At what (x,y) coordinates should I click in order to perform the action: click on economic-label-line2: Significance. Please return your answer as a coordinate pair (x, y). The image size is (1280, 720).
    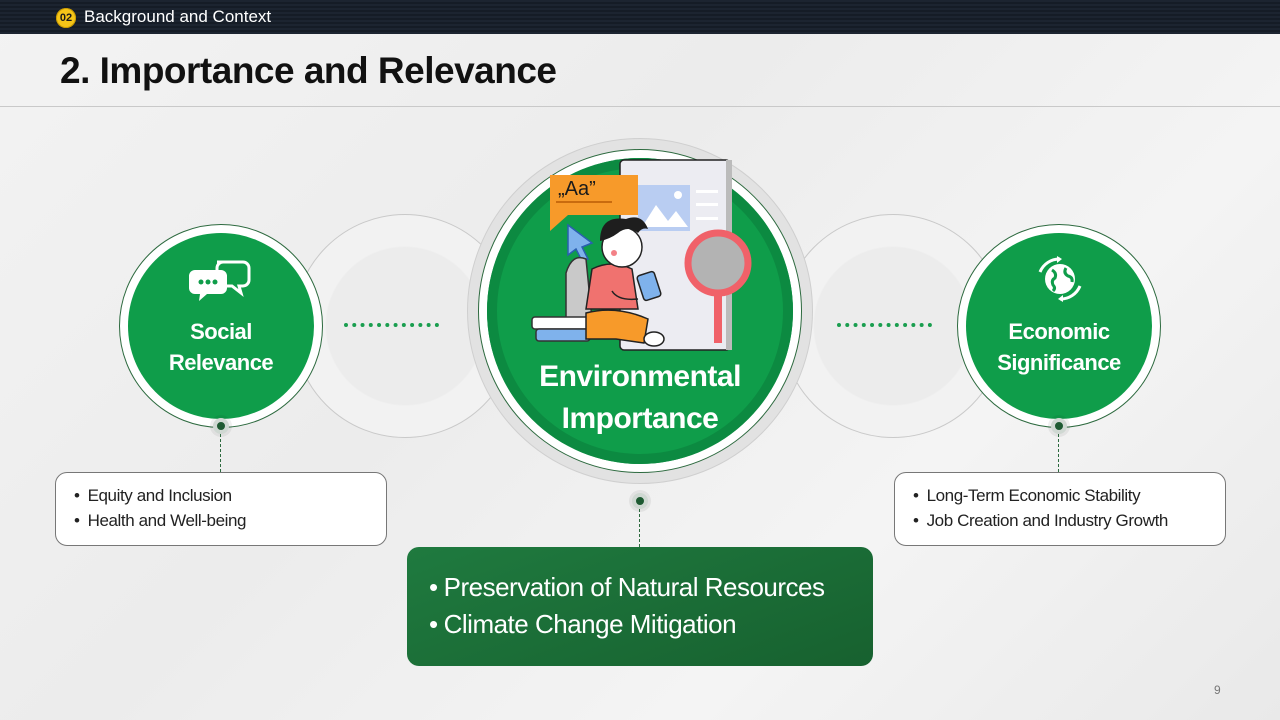
    Looking at the image, I should click on (1059, 362).